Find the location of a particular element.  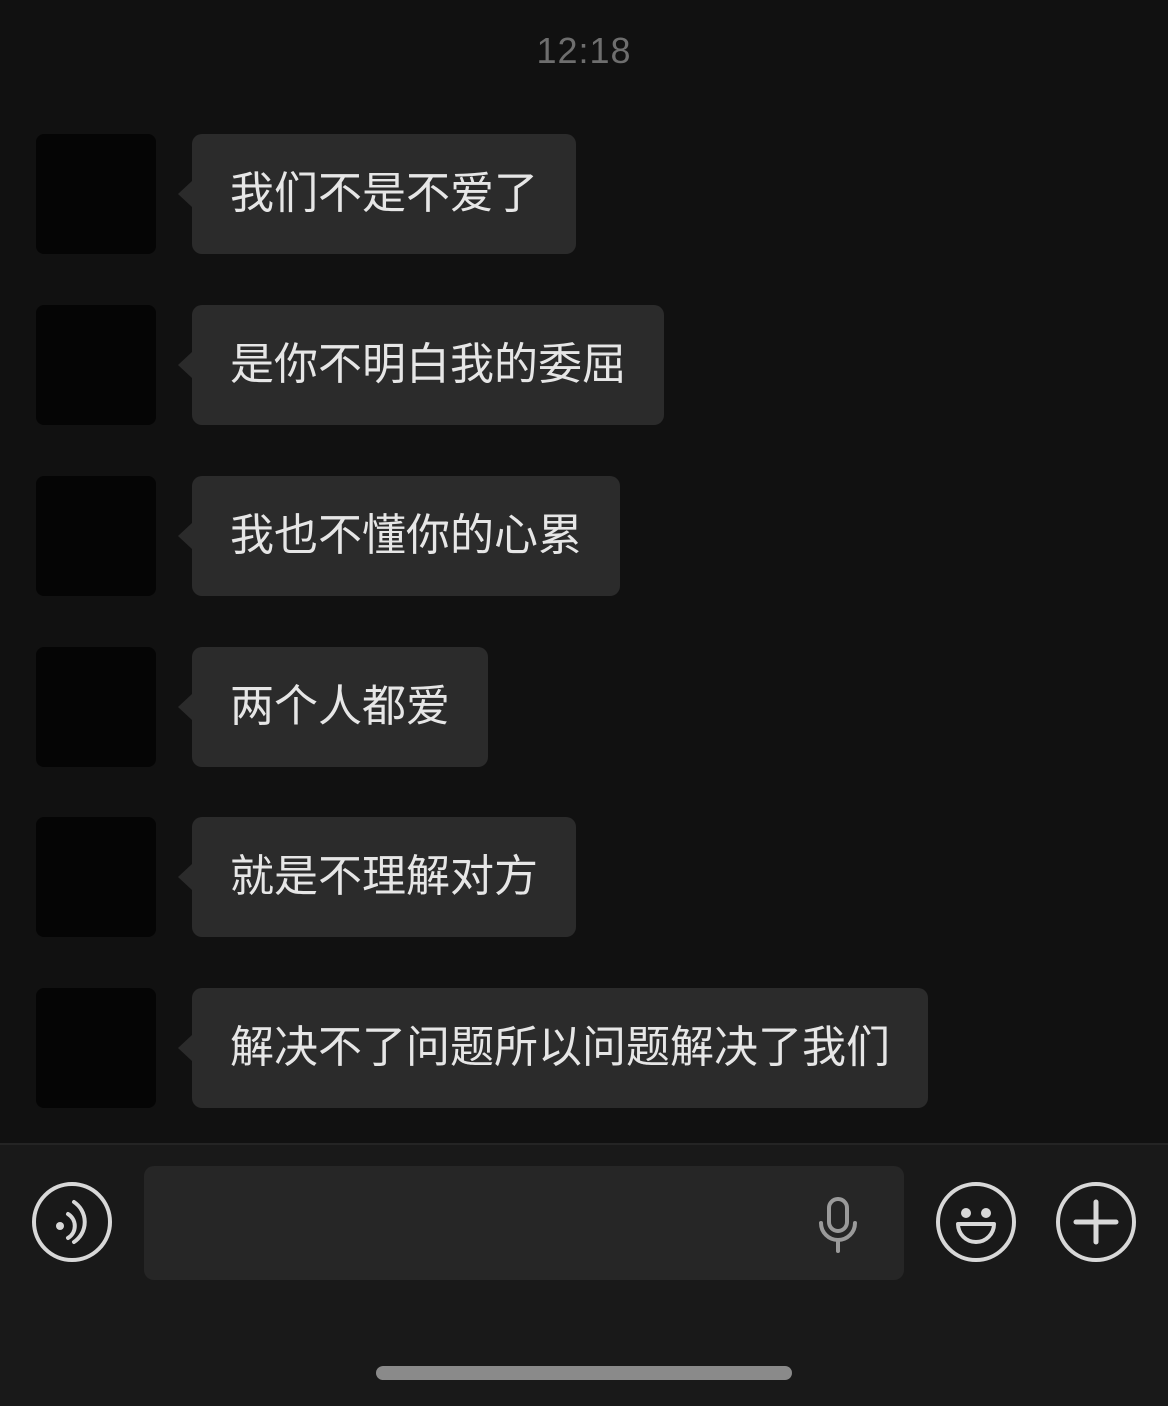

message-bubble: 解决不了问题所以问题解决了我们 is located at coordinates (553, 1048).